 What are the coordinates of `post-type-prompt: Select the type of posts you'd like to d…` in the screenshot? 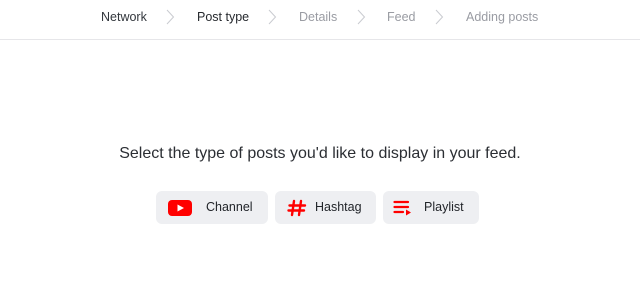 It's located at (320, 153).